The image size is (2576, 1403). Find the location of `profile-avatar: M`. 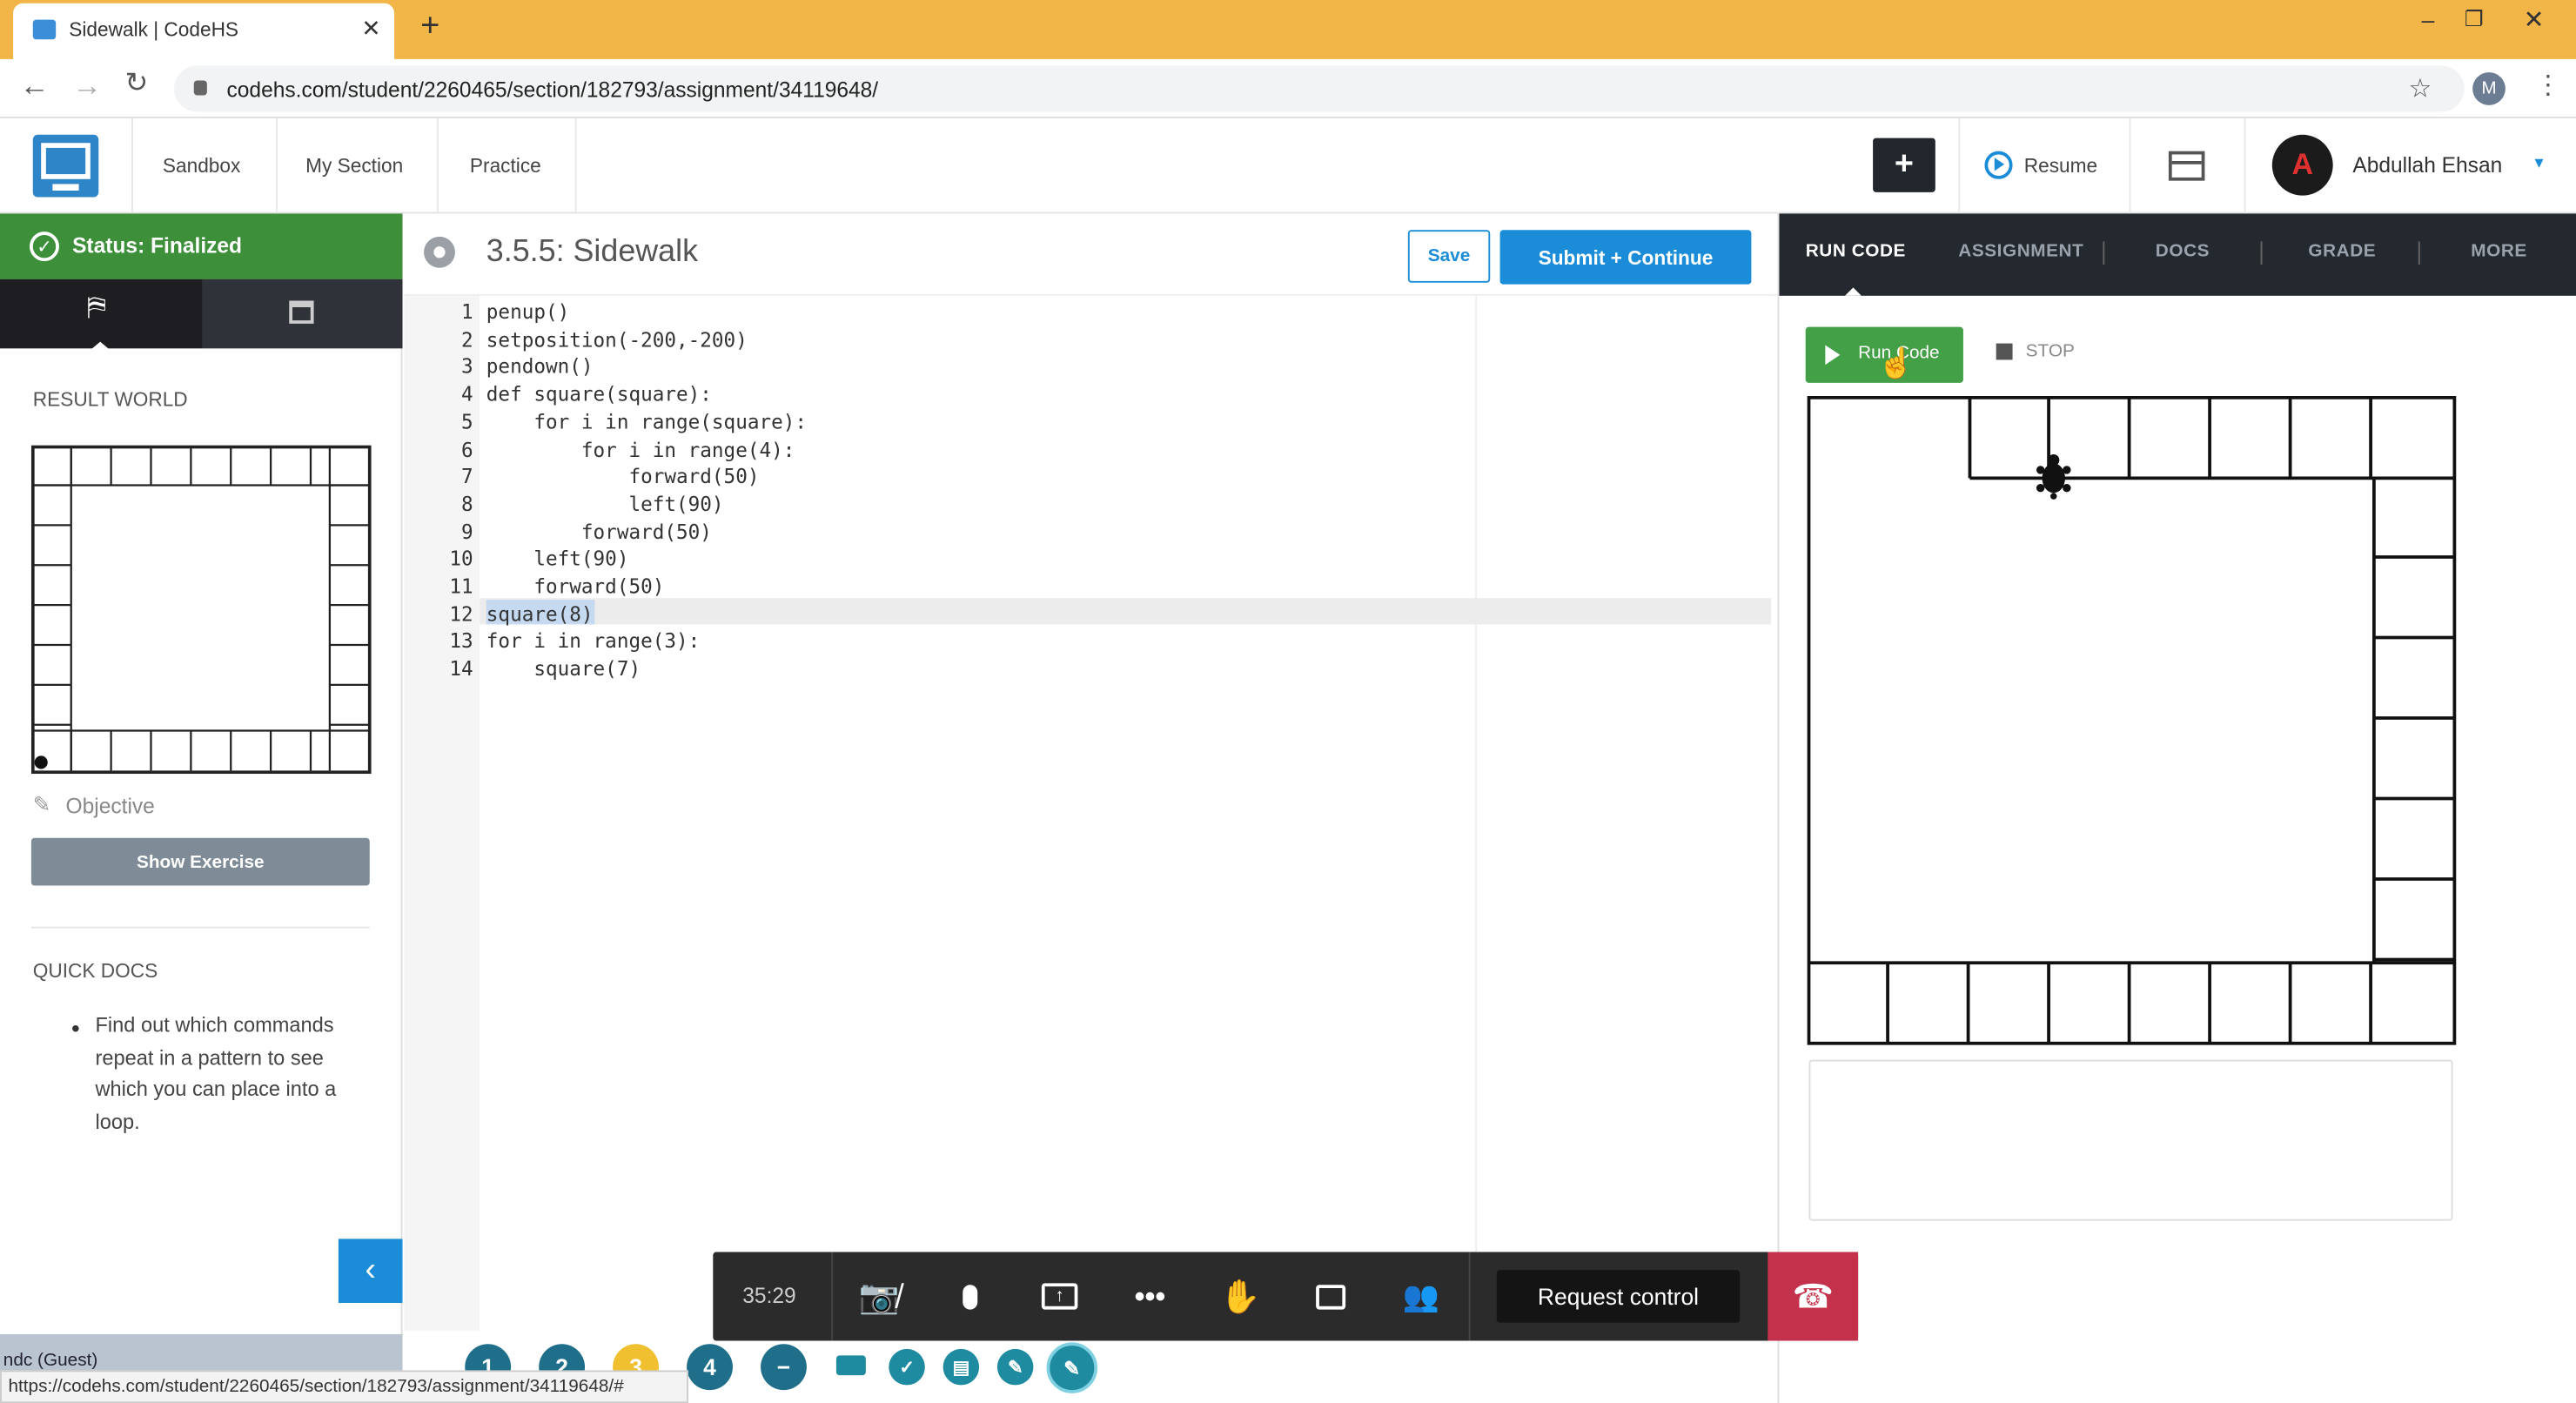

profile-avatar: M is located at coordinates (2489, 88).